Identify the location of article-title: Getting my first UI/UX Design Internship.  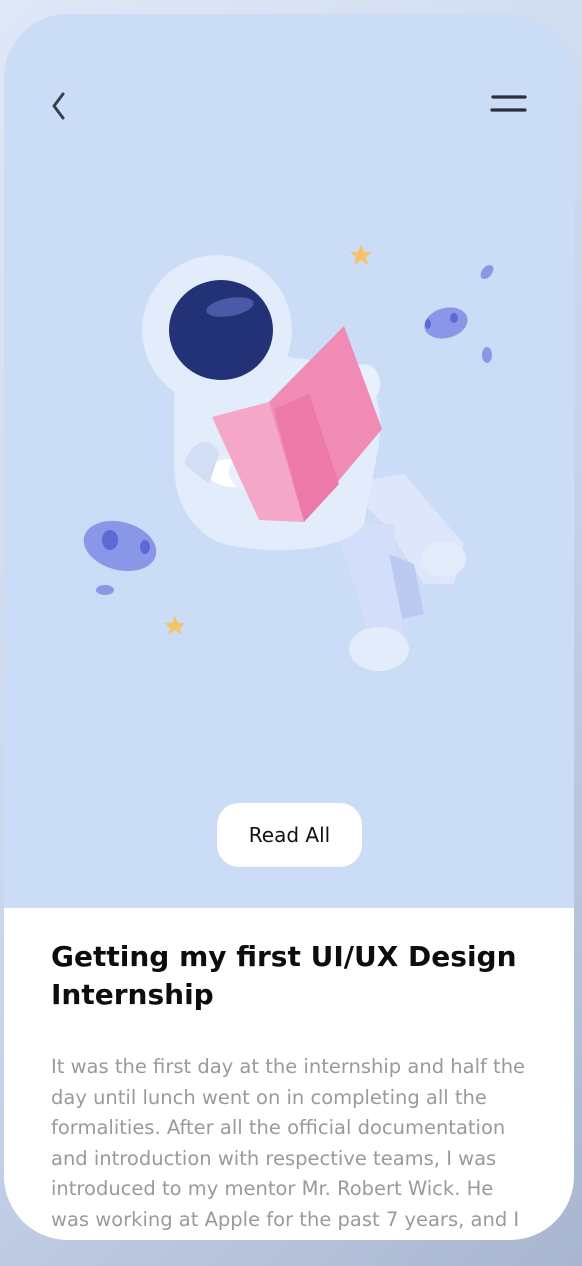
(284, 975).